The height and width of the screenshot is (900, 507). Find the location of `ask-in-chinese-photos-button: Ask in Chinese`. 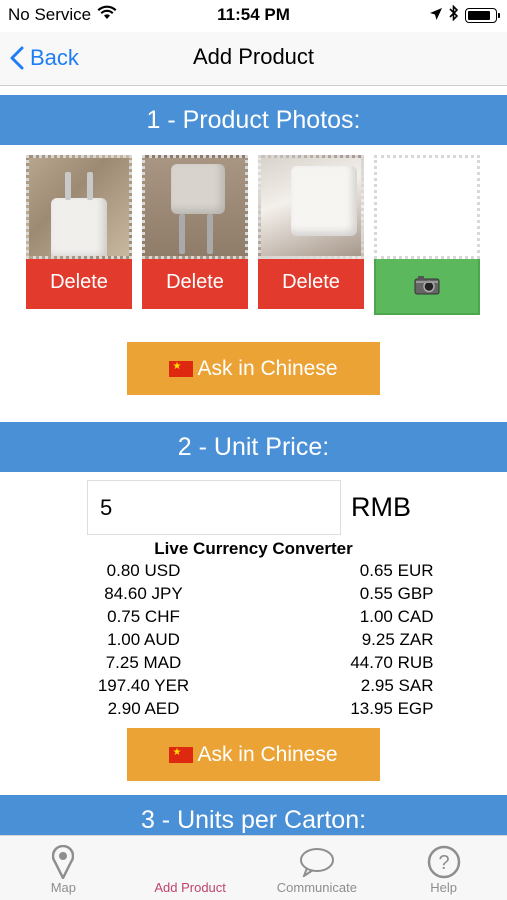

ask-in-chinese-photos-button: Ask in Chinese is located at coordinates (253, 368).